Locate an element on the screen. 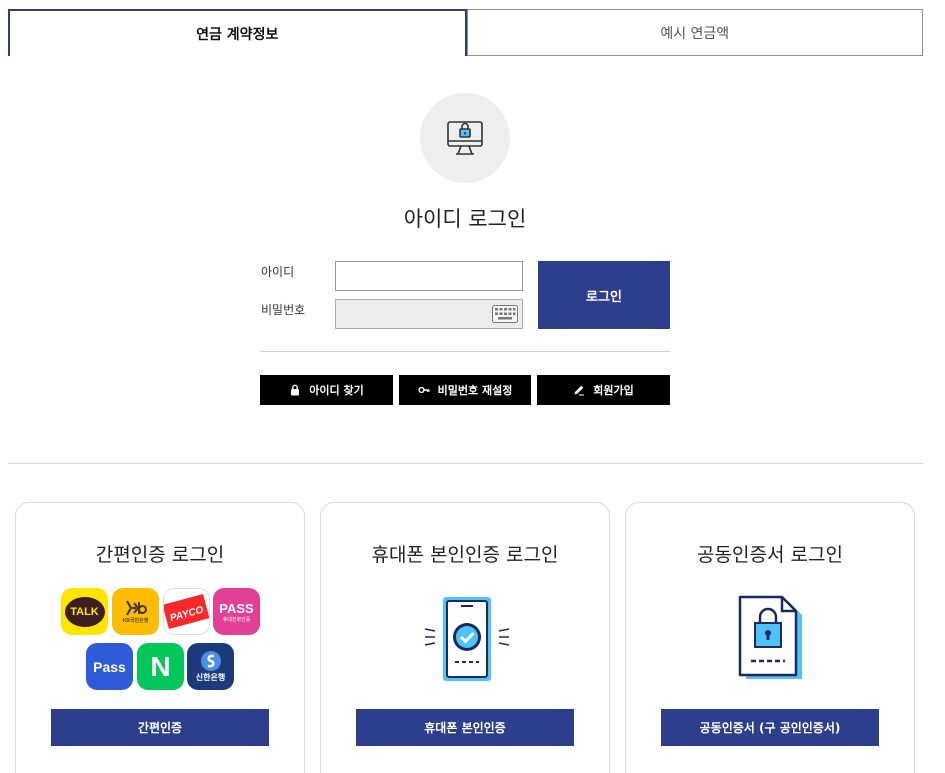  key-icon is located at coordinates (424, 390).